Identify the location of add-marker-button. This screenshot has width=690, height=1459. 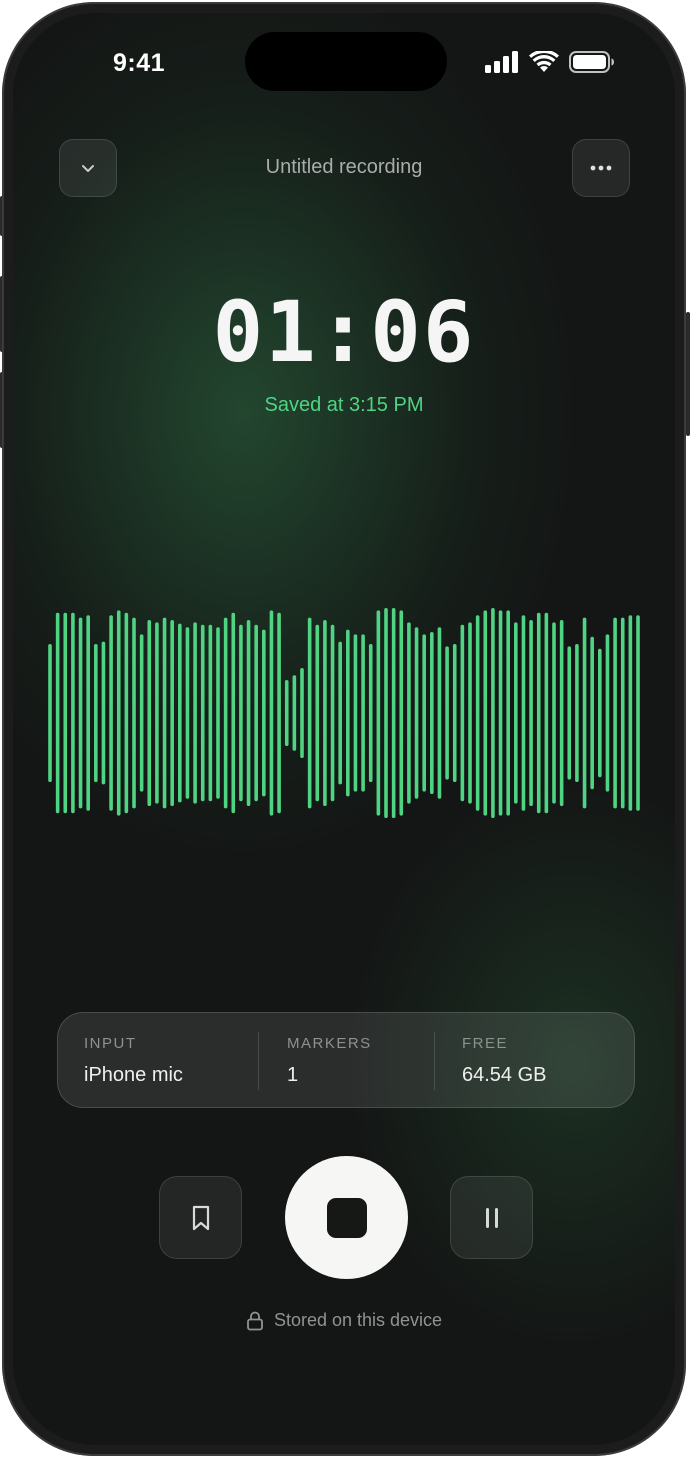
(200, 1217).